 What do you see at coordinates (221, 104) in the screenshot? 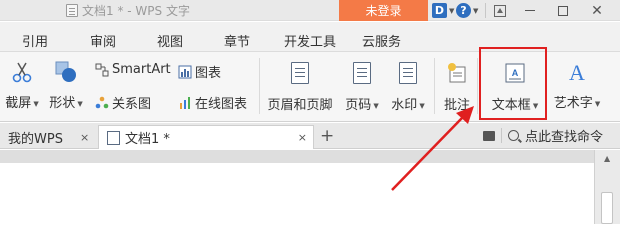
I see `online-chart-label: 在线图表` at bounding box center [221, 104].